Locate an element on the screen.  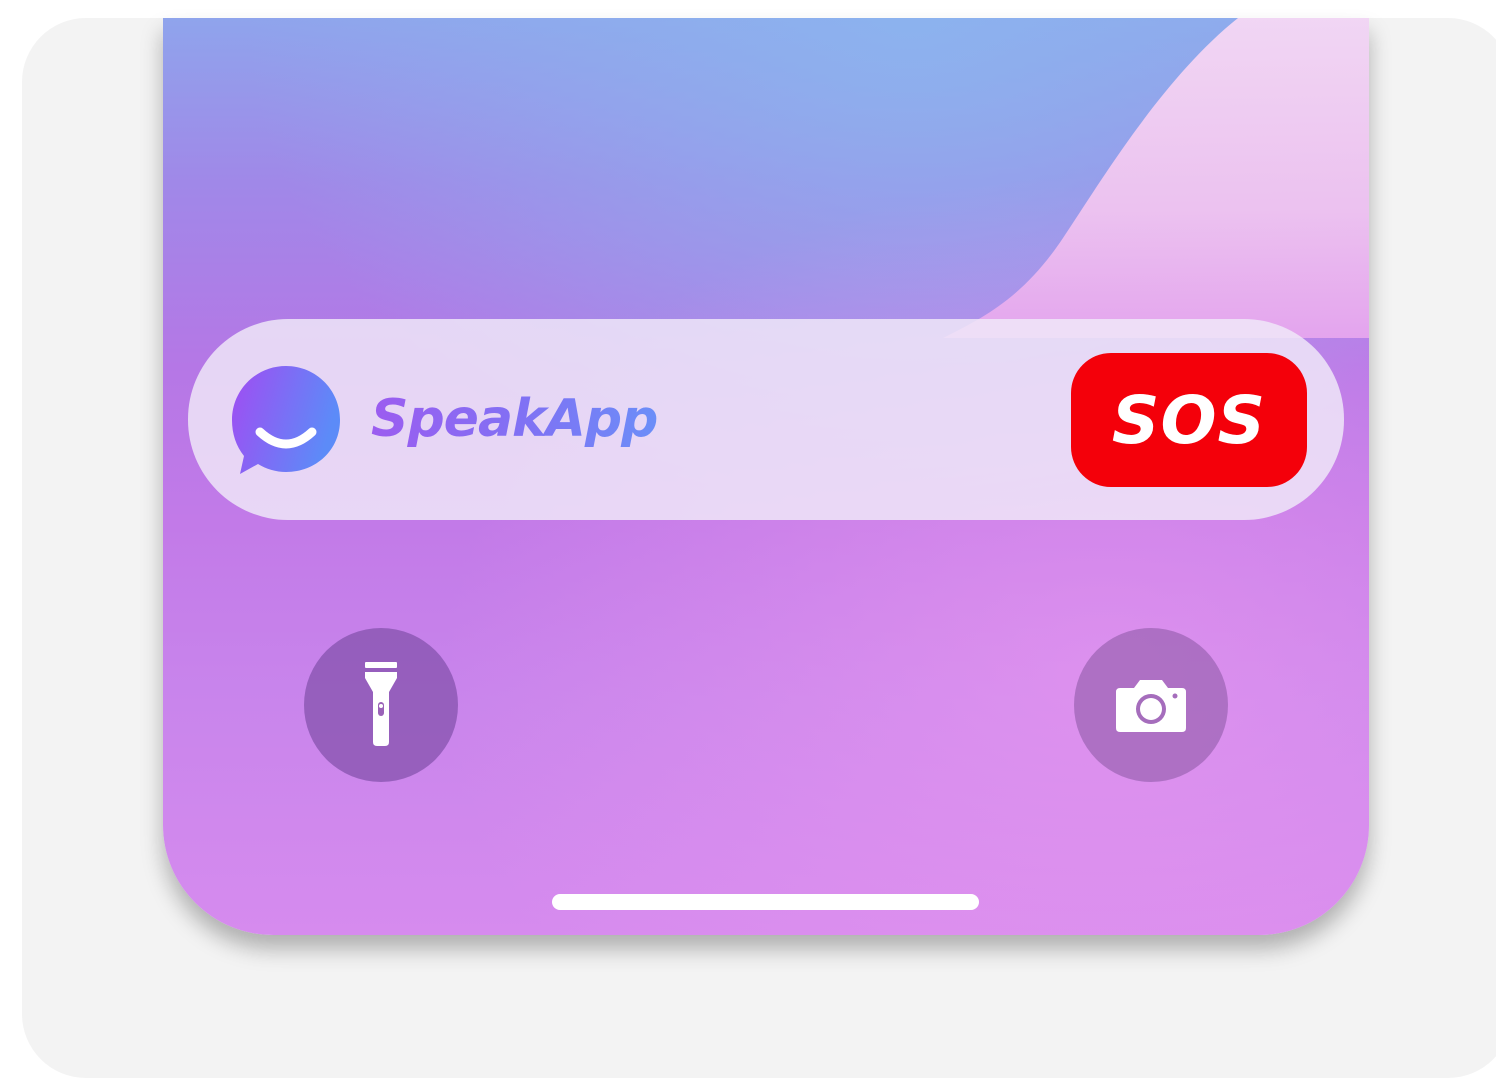
sos-button: SOS is located at coordinates (1189, 420).